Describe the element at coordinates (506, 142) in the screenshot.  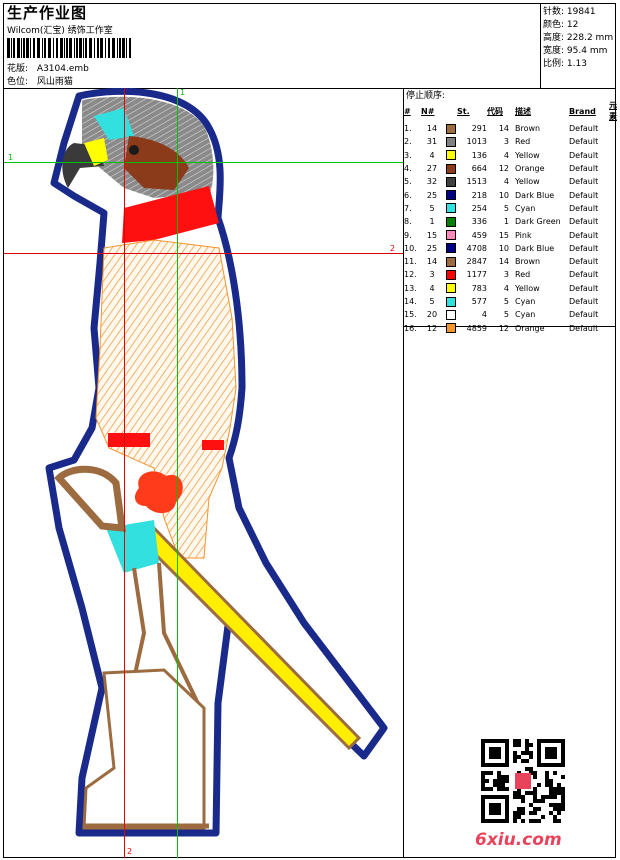
I see `row-code: 3` at that location.